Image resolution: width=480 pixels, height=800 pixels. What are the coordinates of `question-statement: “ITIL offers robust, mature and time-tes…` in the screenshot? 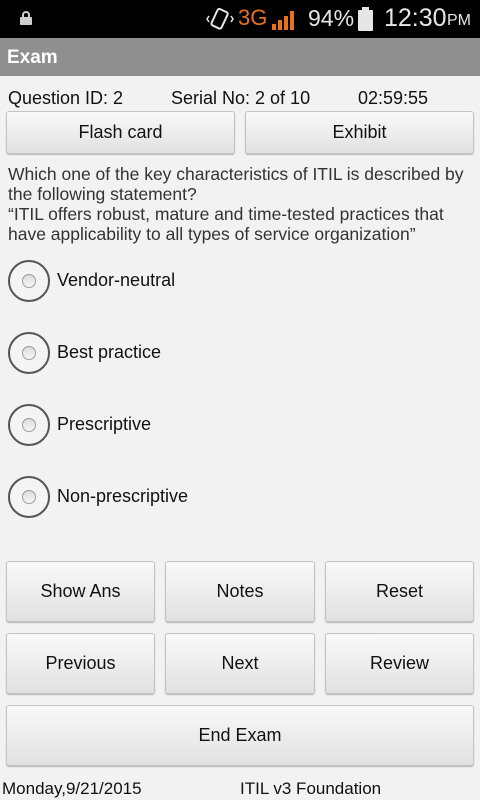 It's located at (226, 224).